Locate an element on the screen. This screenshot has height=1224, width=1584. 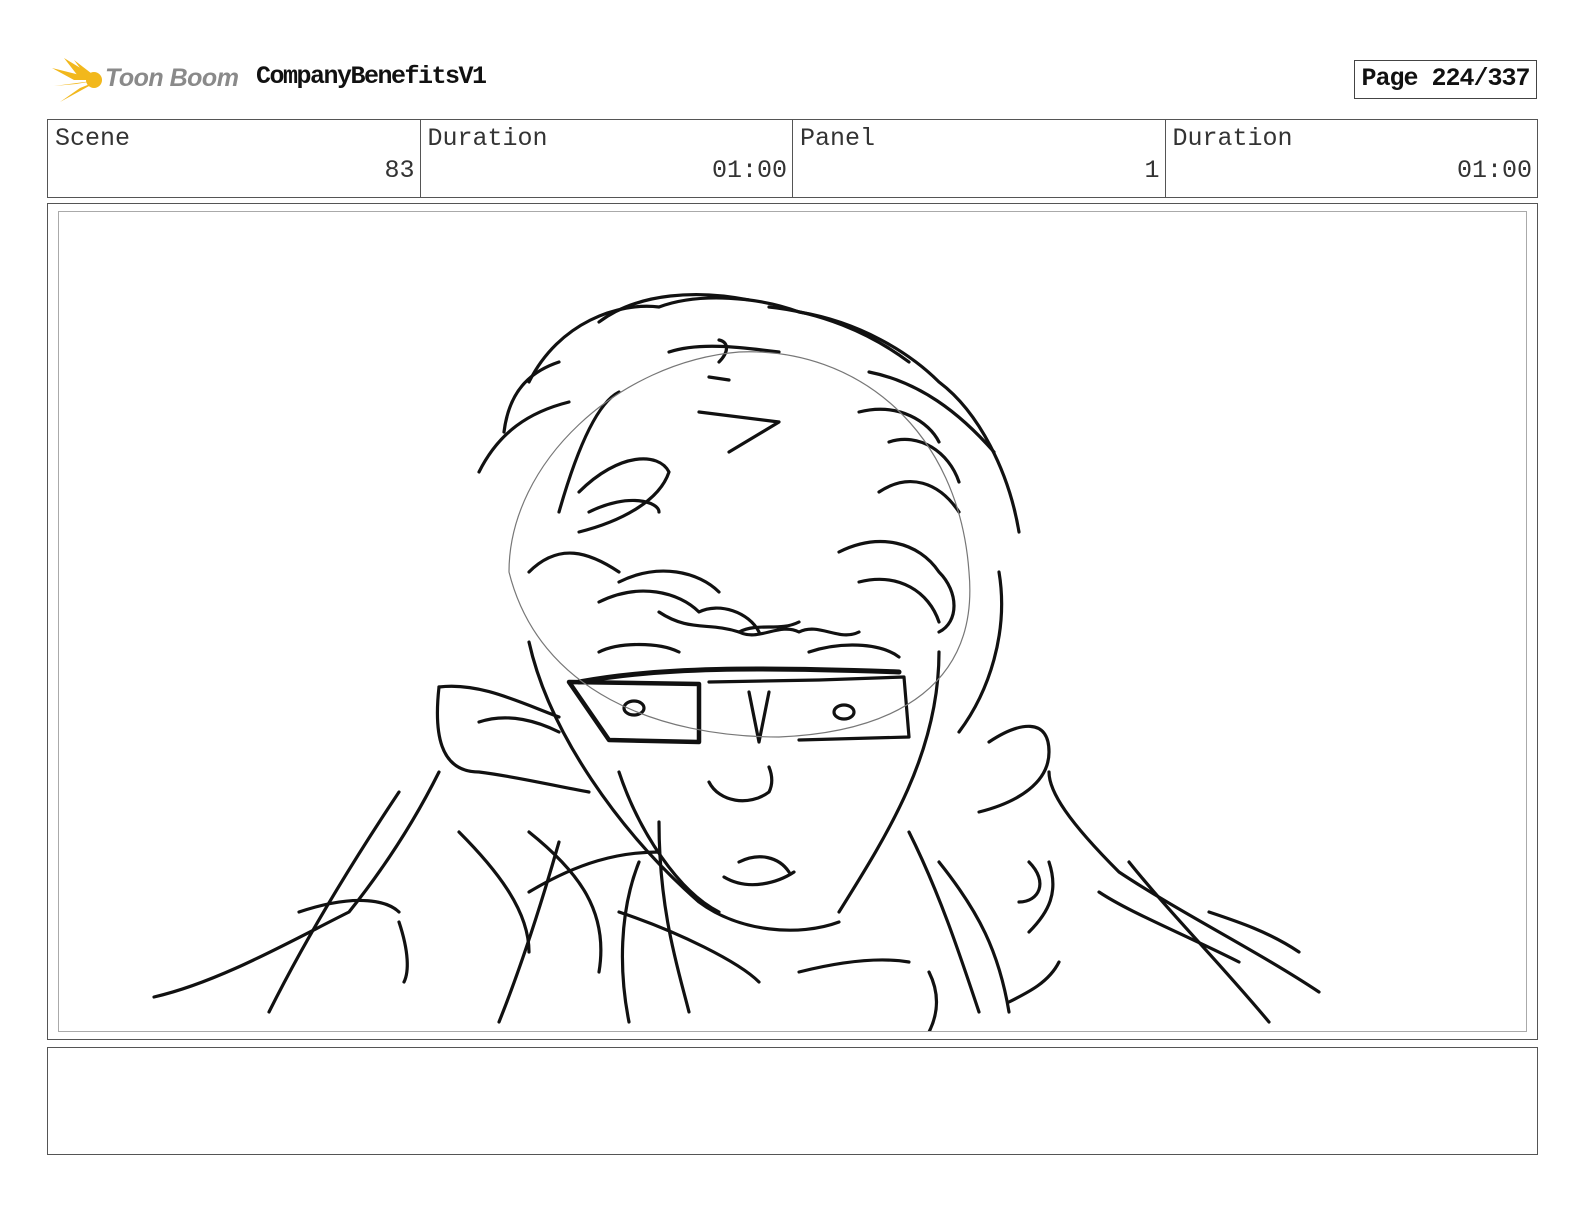
scene-duration-cell: Duration 01:00 is located at coordinates (607, 158).